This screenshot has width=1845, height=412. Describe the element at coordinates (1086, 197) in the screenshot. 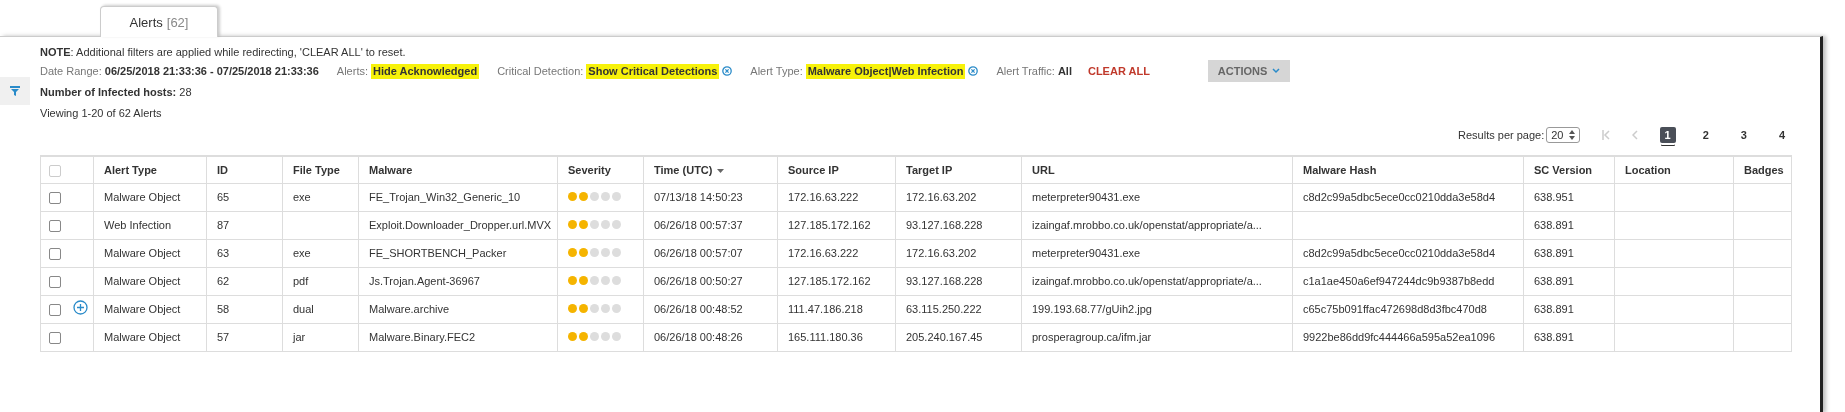

I see `table-cell: meterpreter90431.exe` at that location.